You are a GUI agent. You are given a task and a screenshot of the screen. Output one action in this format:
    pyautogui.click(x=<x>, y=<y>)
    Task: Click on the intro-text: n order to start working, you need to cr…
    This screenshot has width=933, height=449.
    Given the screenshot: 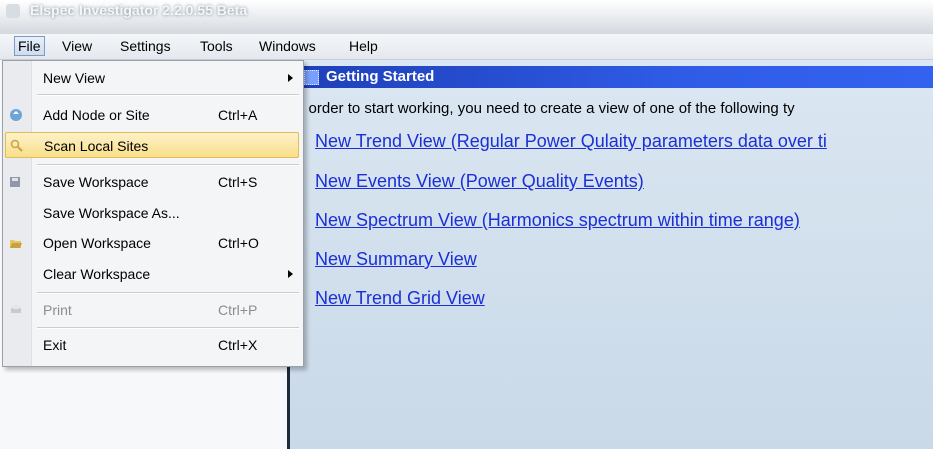 What is the action you would take?
    pyautogui.click(x=545, y=108)
    